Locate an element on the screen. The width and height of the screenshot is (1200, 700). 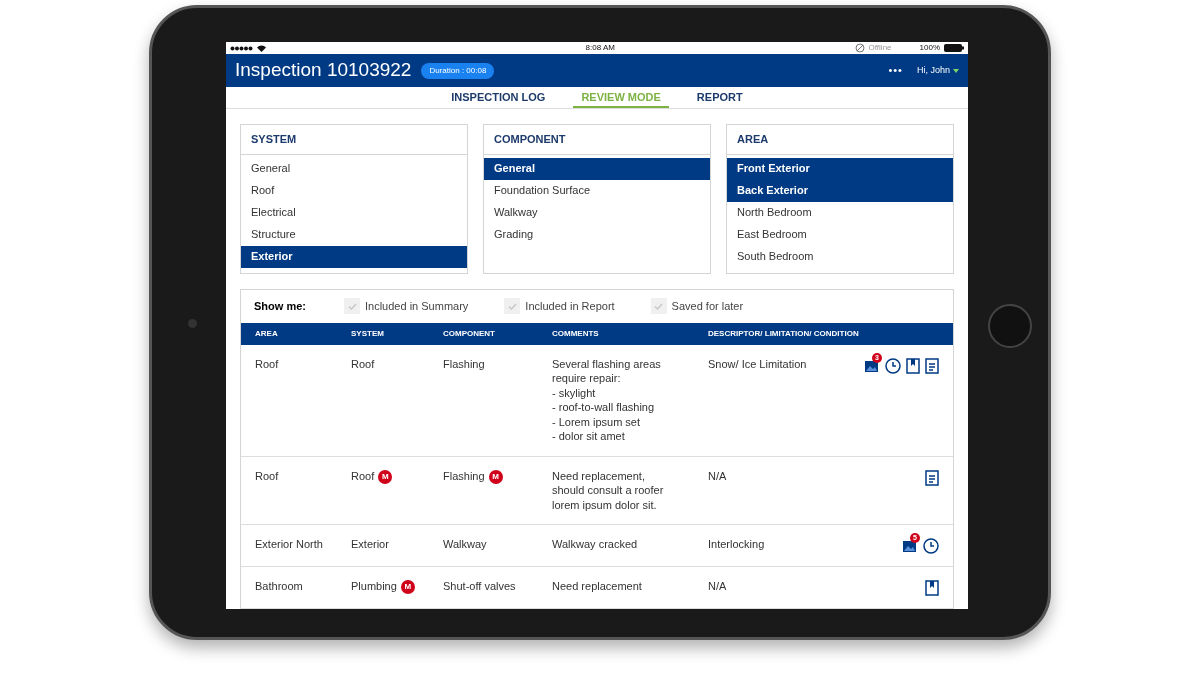
column-header: COMMENTS is located at coordinates (575, 333).